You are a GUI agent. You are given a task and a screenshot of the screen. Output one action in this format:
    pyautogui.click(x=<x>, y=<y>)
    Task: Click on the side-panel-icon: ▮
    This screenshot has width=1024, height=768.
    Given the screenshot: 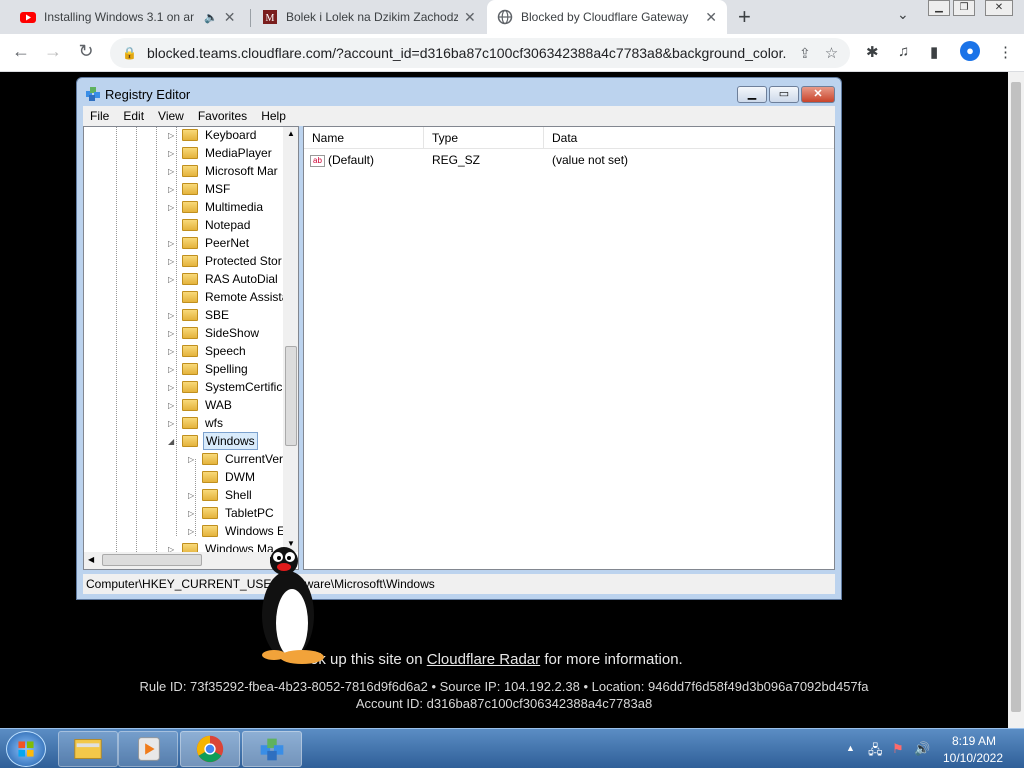 What is the action you would take?
    pyautogui.click(x=934, y=52)
    